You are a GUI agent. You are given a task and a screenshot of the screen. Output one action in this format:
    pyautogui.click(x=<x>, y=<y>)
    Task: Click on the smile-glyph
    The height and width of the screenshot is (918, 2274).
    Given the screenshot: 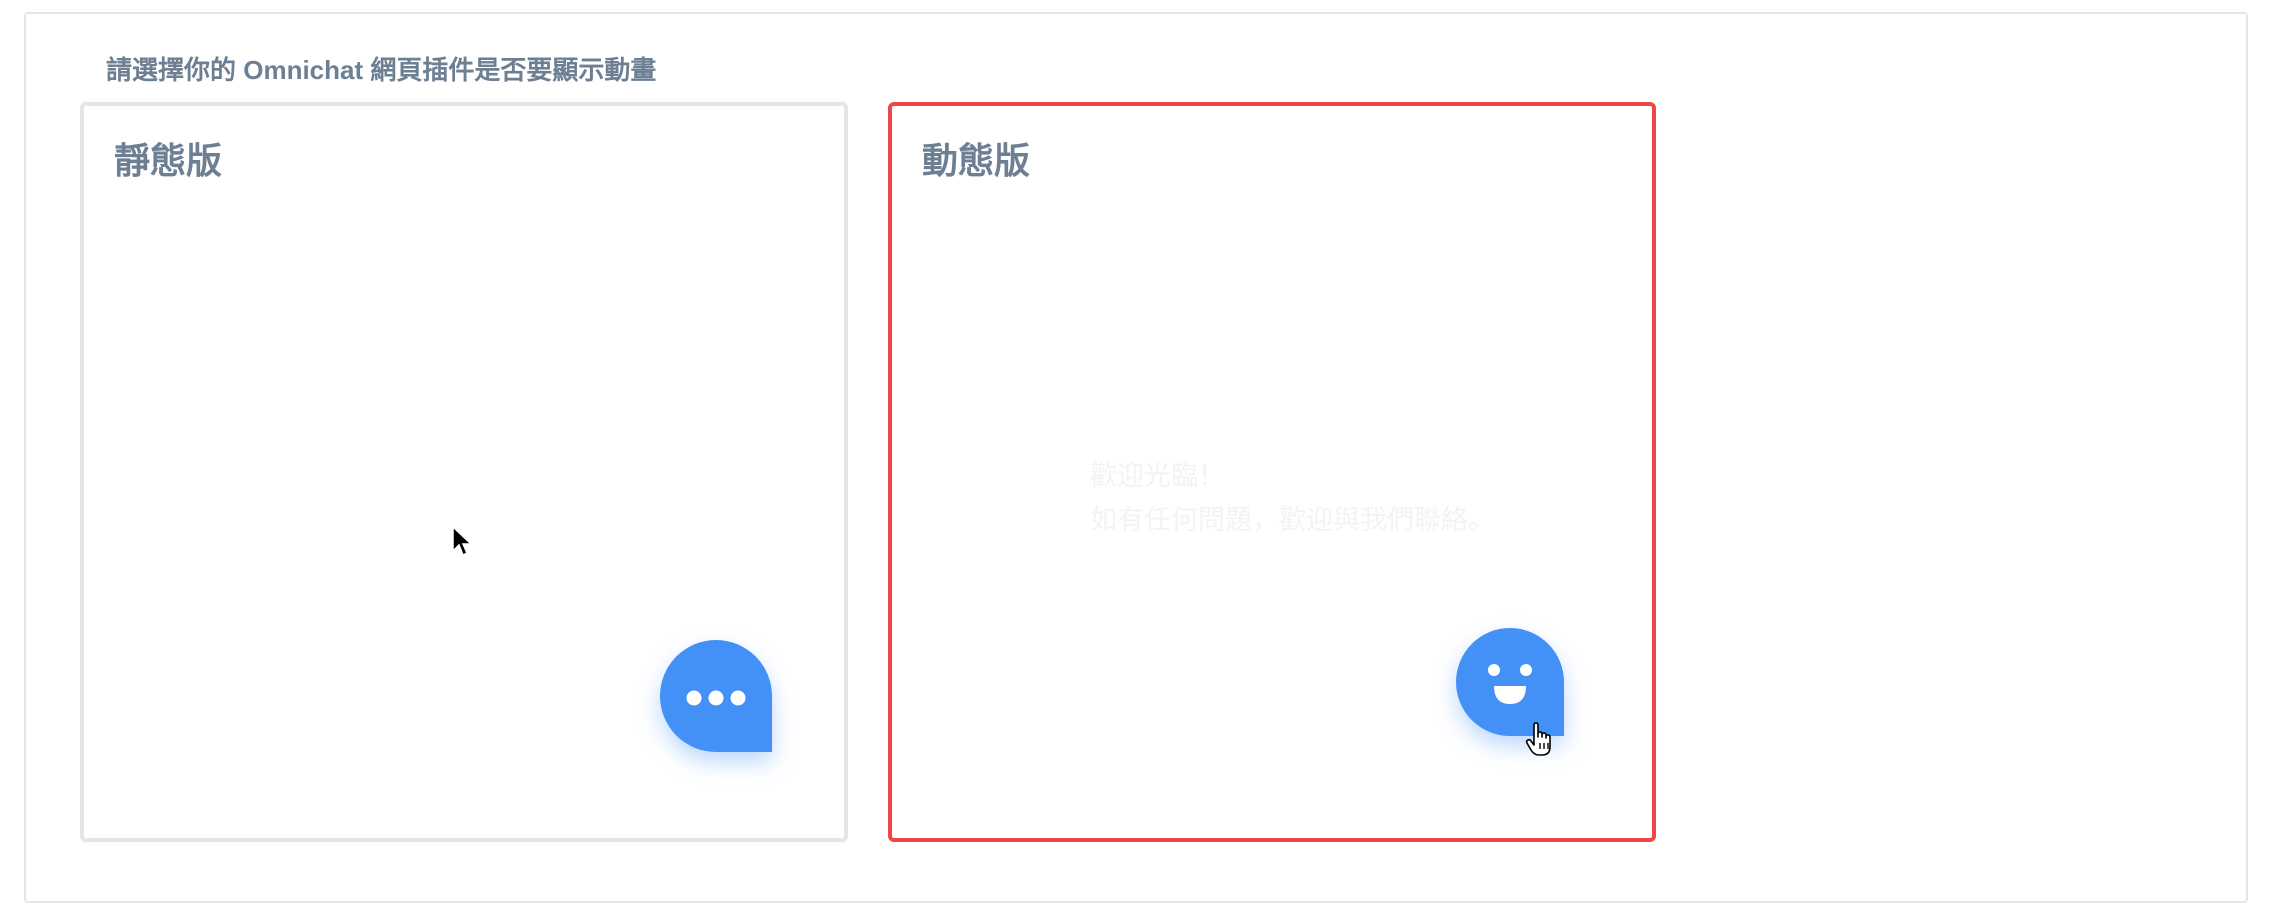 What is the action you would take?
    pyautogui.click(x=1510, y=684)
    